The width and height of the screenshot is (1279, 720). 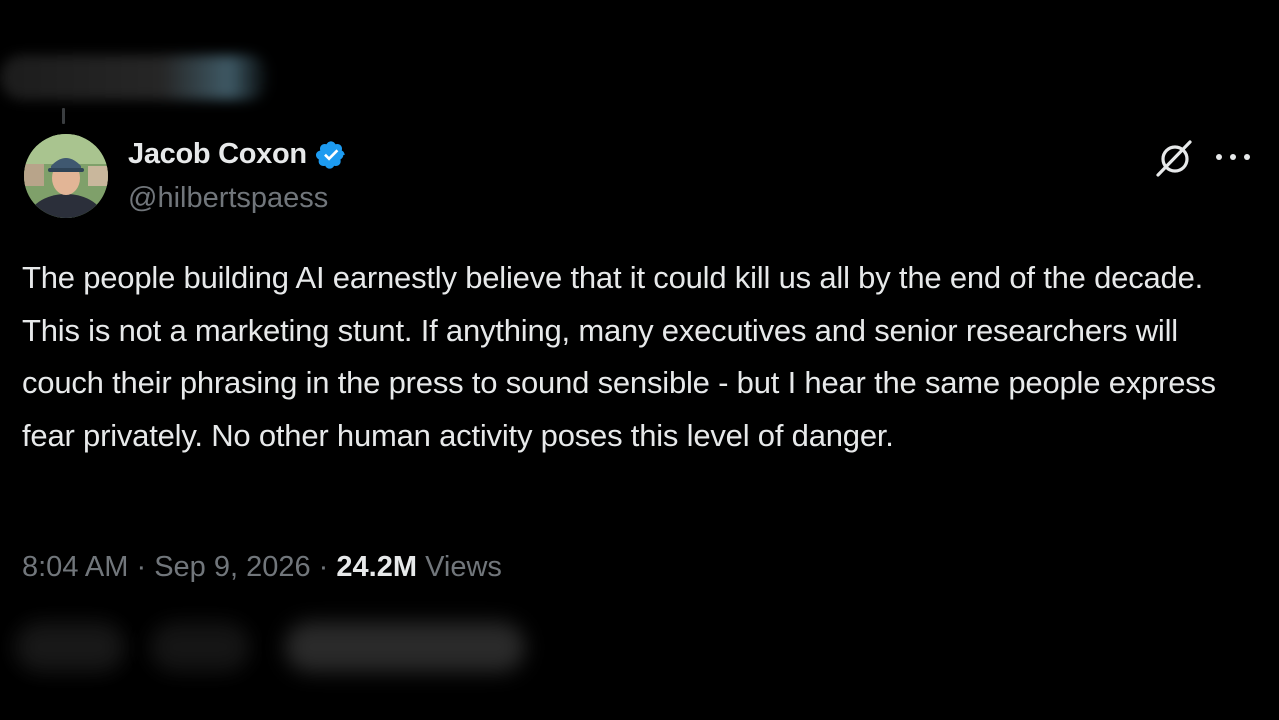 I want to click on post-time: 8:04 AM, so click(x=75, y=567).